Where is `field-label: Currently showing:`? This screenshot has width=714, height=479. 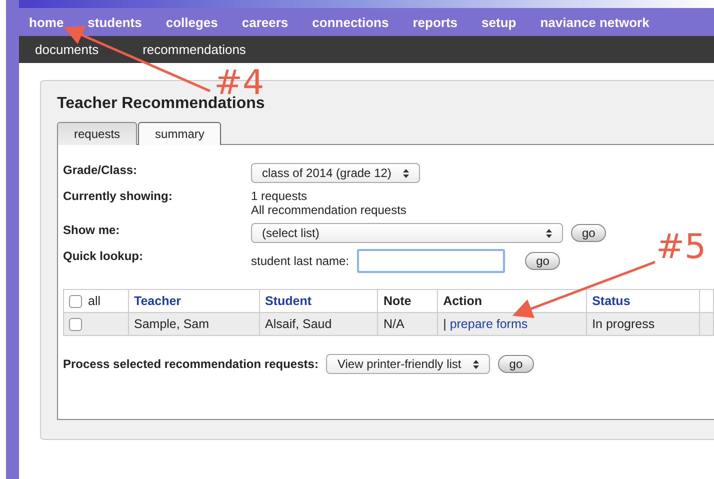
field-label: Currently showing: is located at coordinates (118, 196).